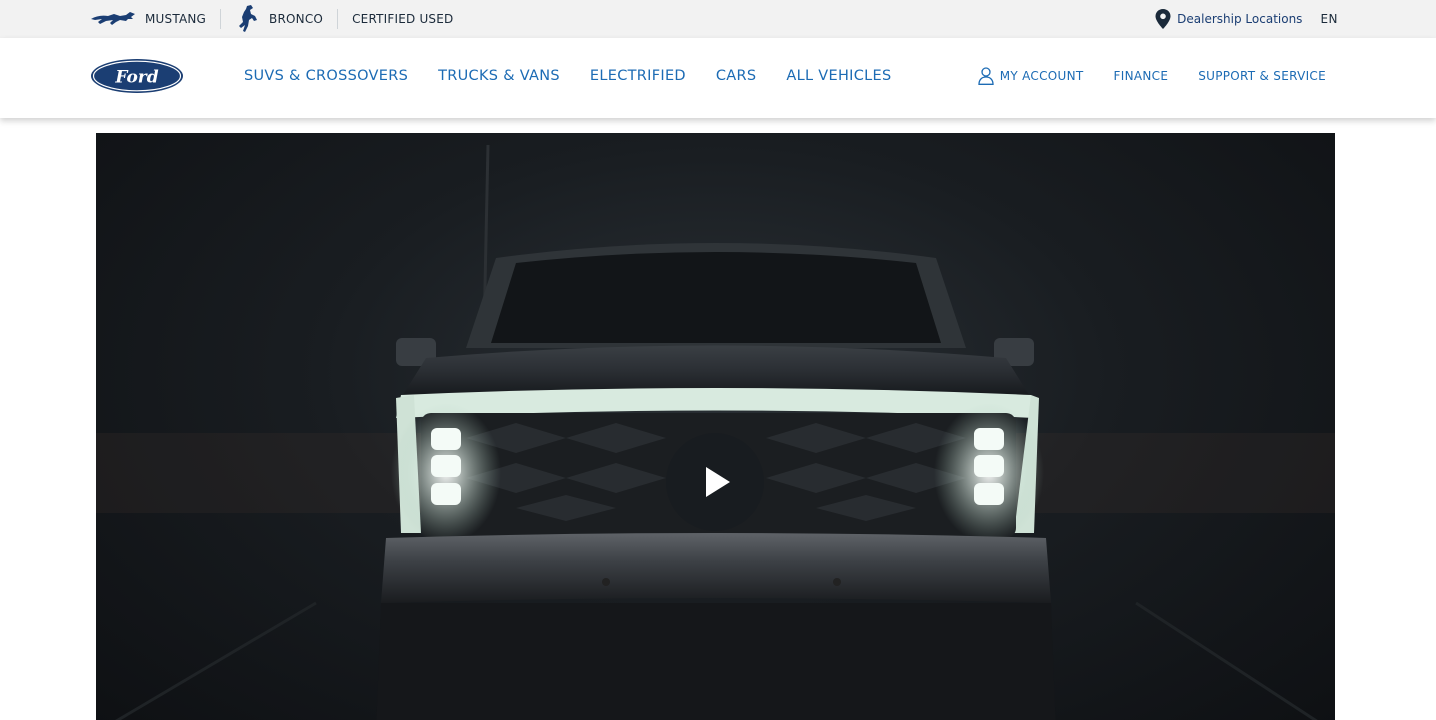 Image resolution: width=1436 pixels, height=720 pixels. I want to click on play-button, so click(715, 482).